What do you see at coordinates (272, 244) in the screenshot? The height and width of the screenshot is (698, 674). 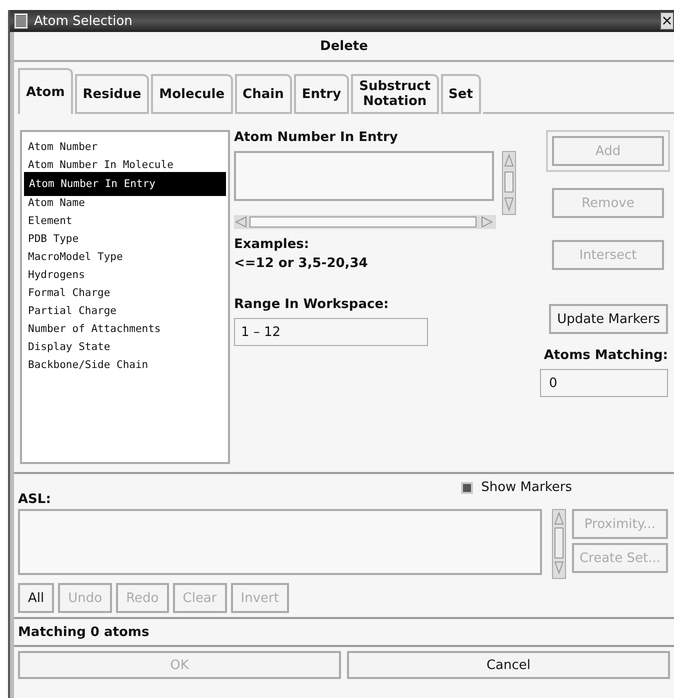 I see `examples-label: Examples:` at bounding box center [272, 244].